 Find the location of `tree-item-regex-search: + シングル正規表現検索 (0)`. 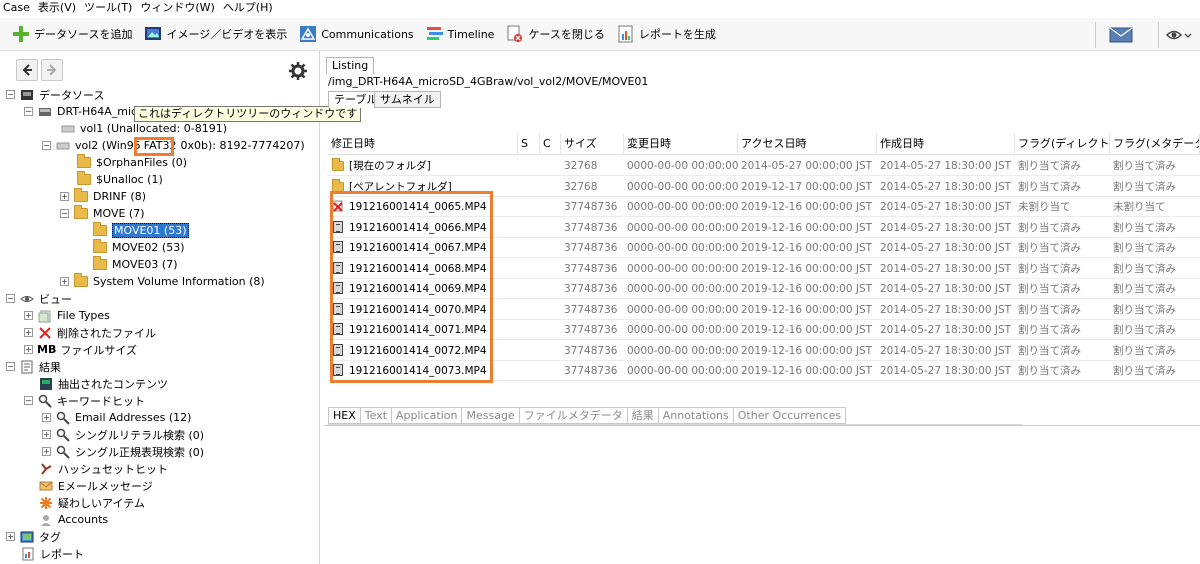

tree-item-regex-search: + シングル正規表現検索 (0) is located at coordinates (123, 451).